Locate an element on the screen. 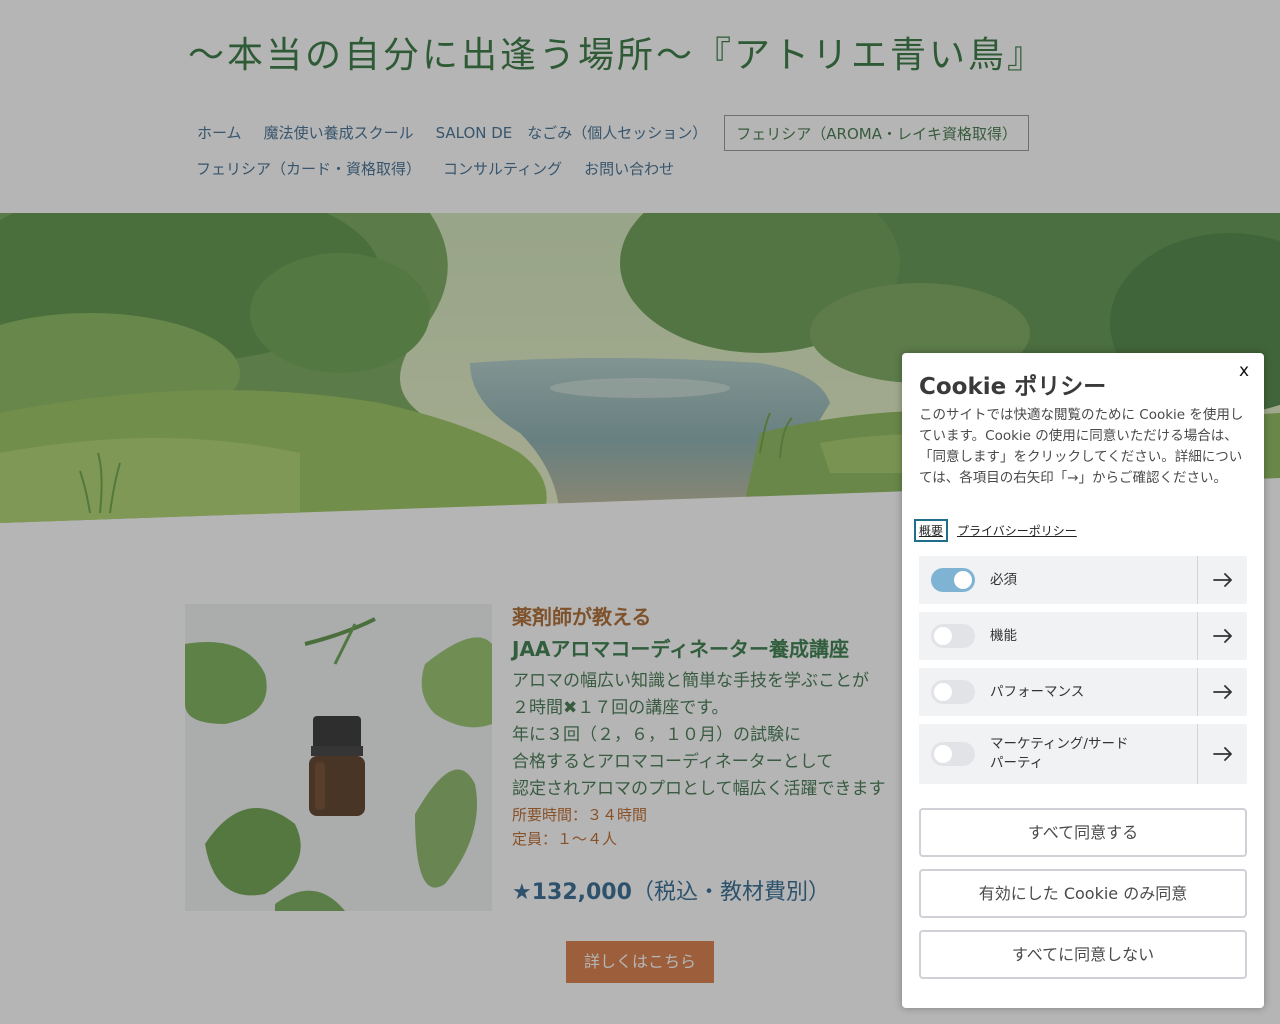 This screenshot has height=1024, width=1280. close-icon: x is located at coordinates (1244, 371).